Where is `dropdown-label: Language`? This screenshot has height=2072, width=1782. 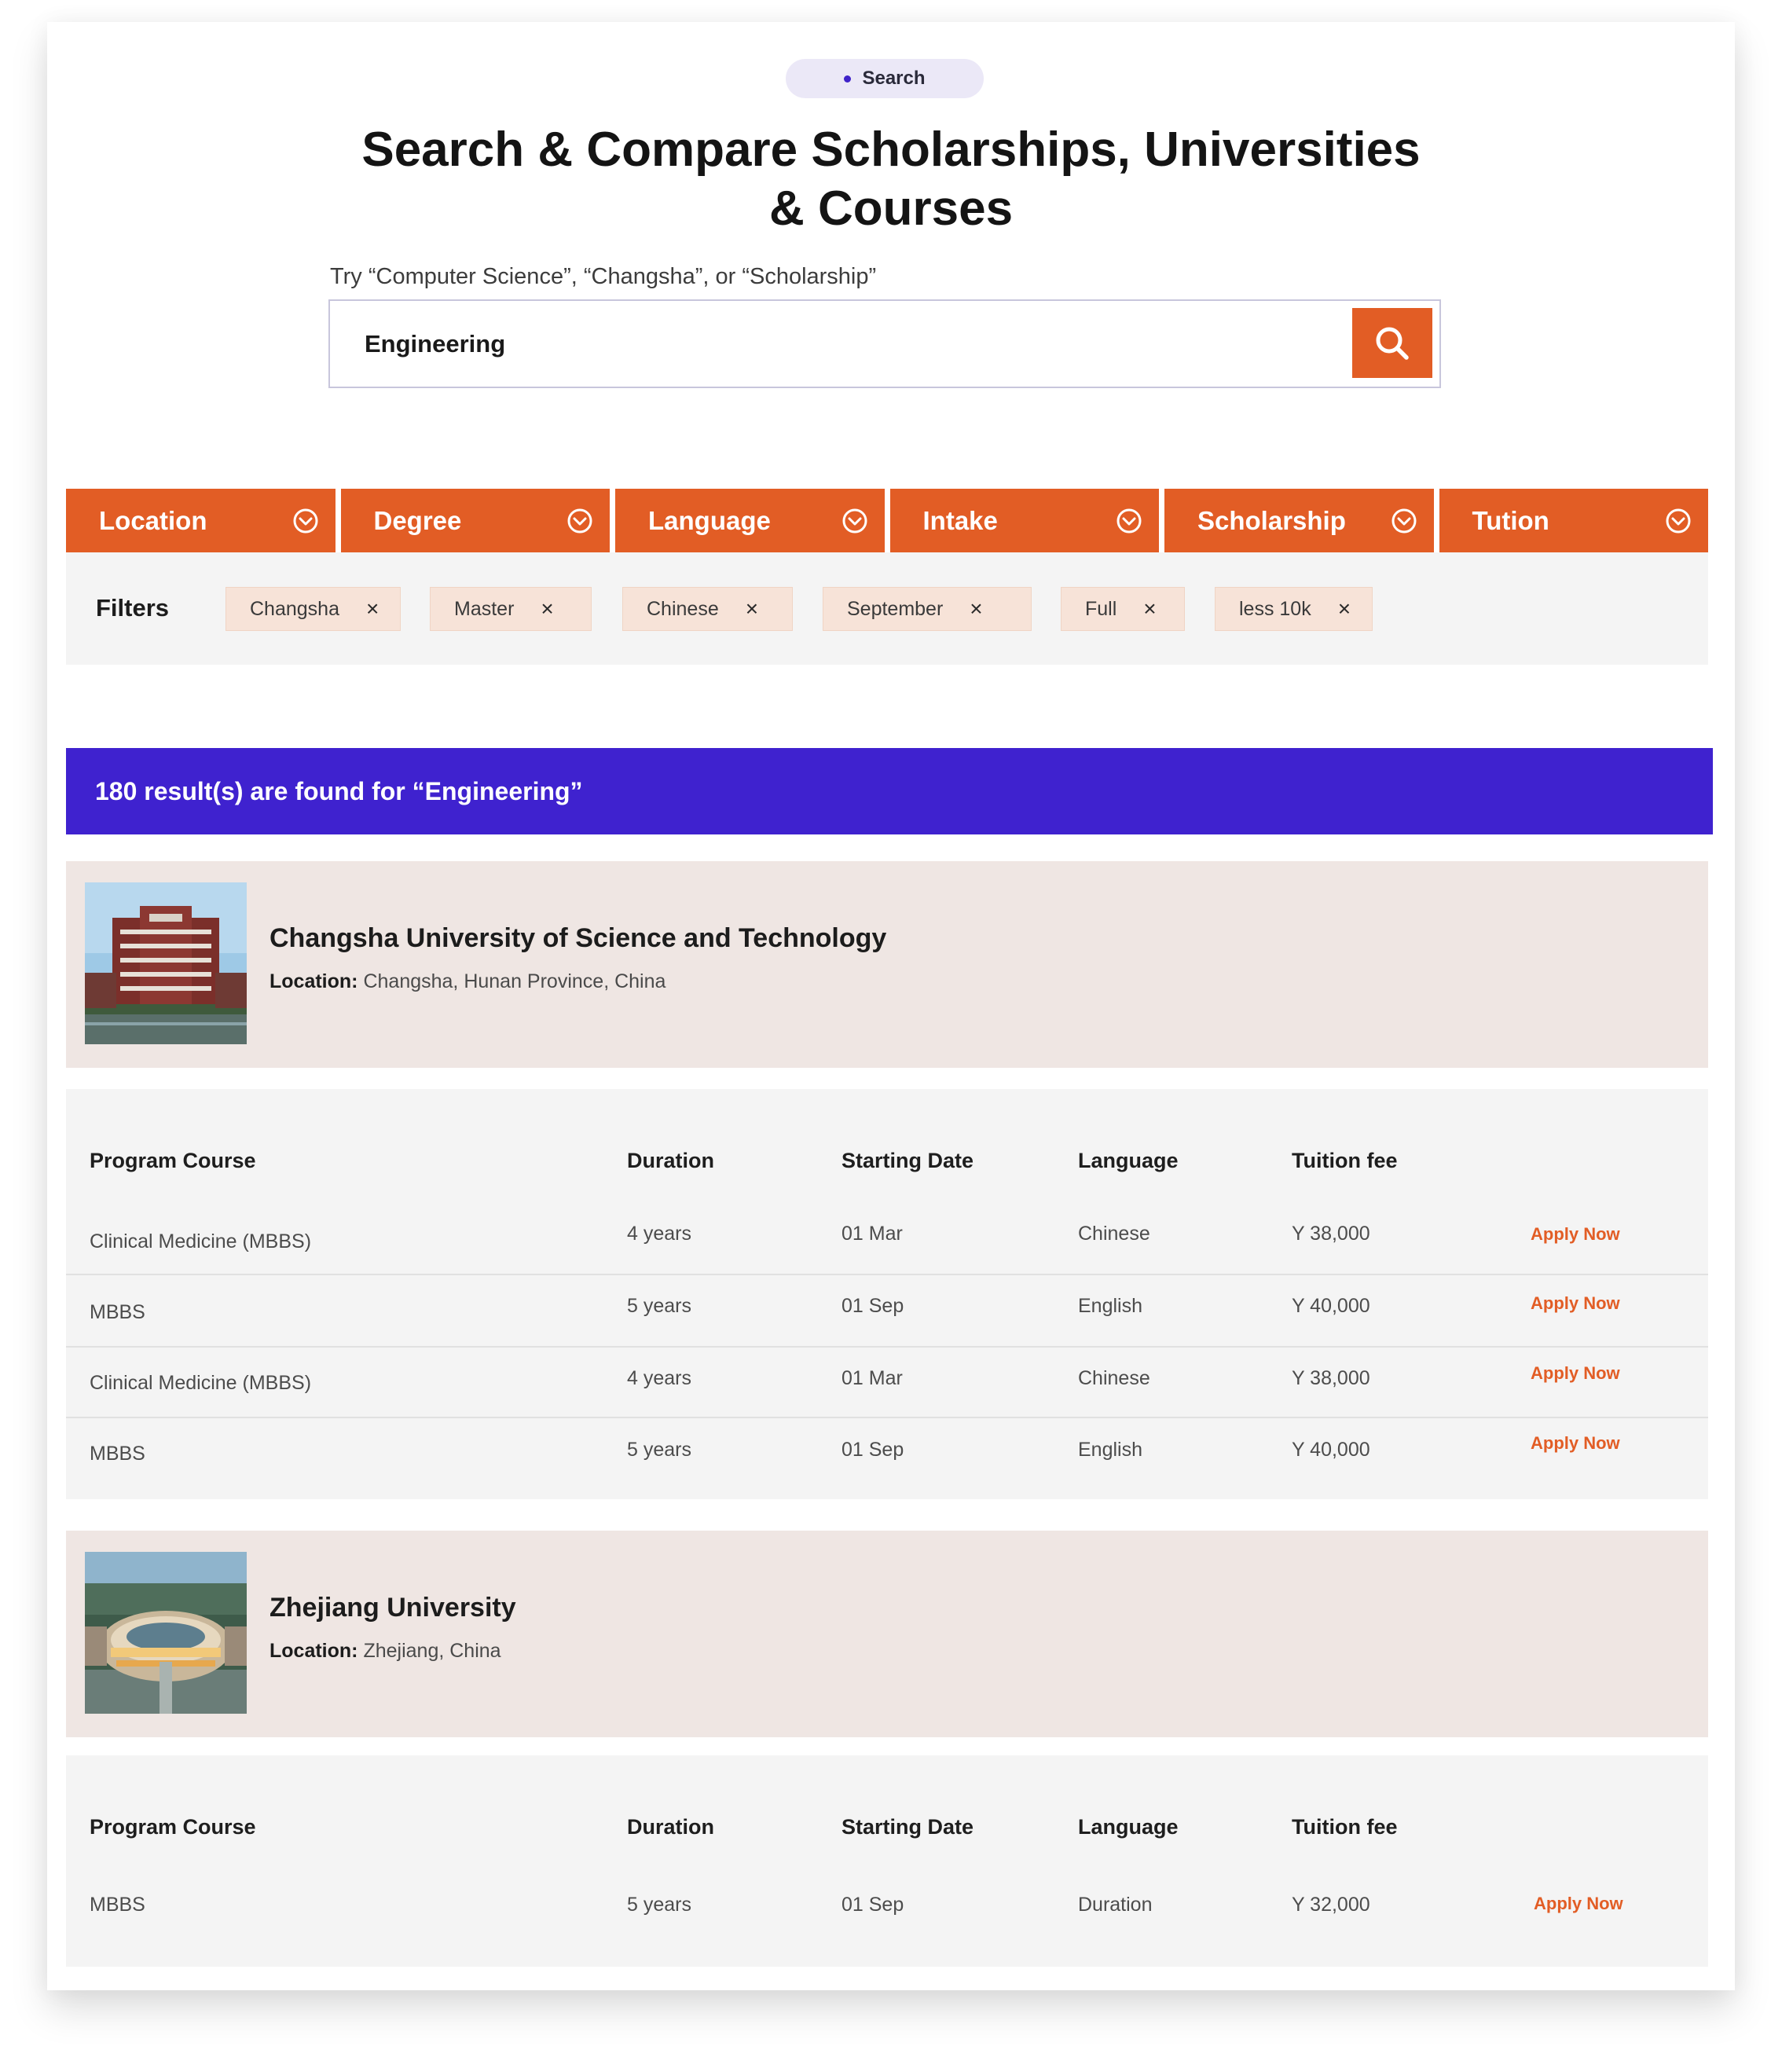
dropdown-label: Language is located at coordinates (709, 520).